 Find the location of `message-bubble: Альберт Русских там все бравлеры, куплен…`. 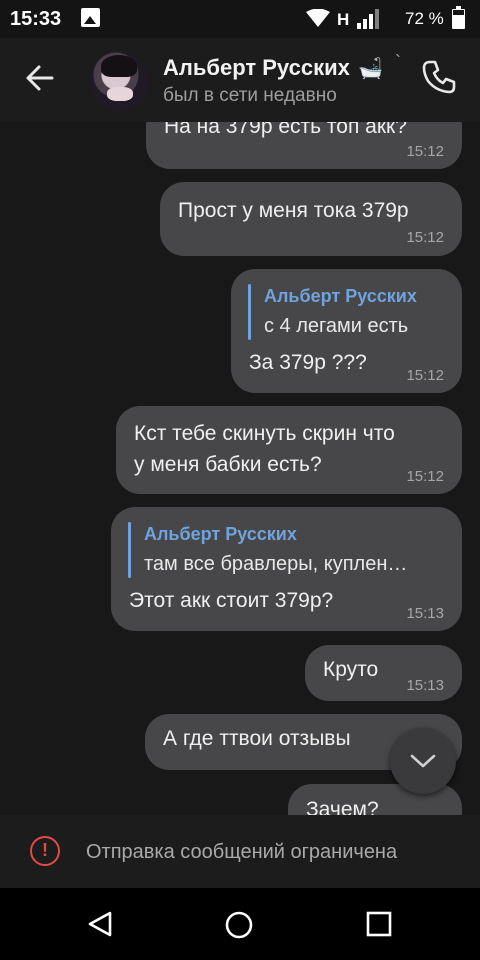

message-bubble: Альберт Русских там все бравлеры, куплен… is located at coordinates (286, 569).